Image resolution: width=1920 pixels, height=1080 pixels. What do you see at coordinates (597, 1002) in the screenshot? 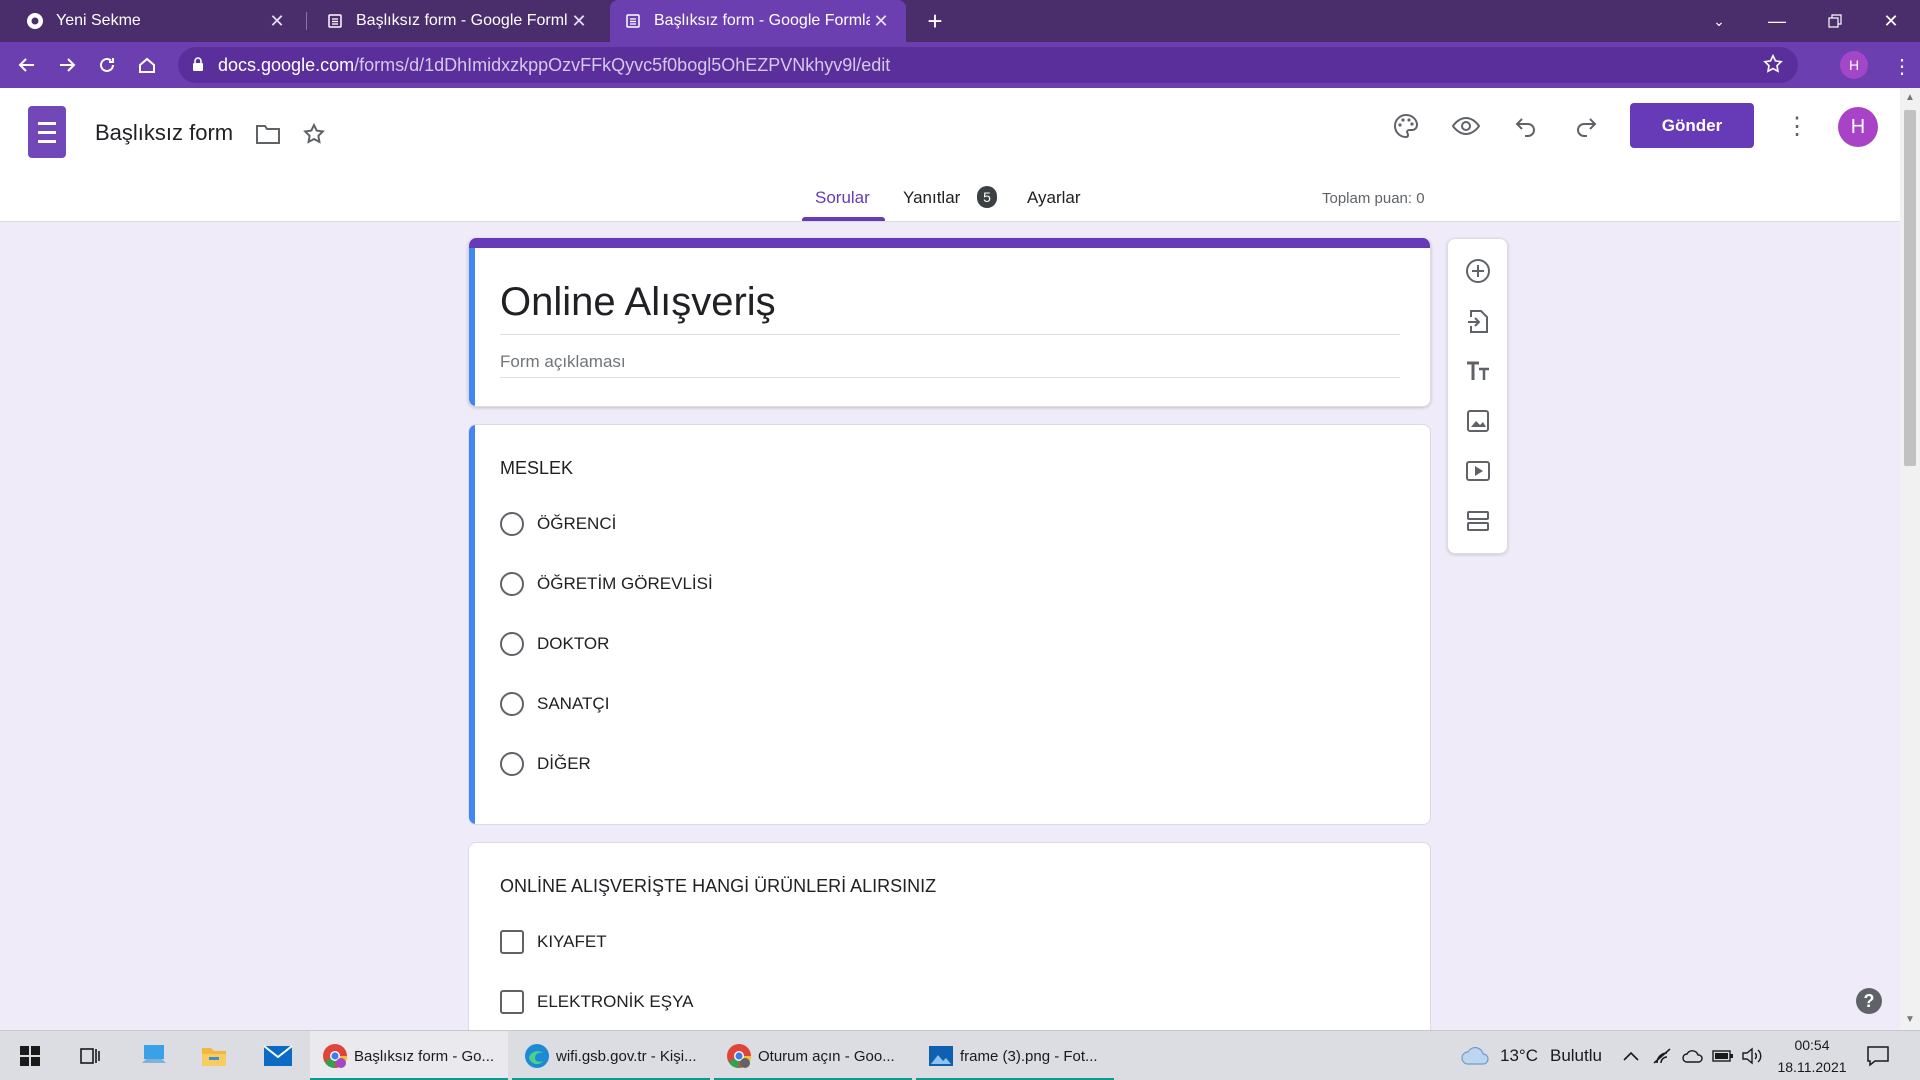
I see `checkbox-option: ELEKTRONİK EŞYA` at bounding box center [597, 1002].